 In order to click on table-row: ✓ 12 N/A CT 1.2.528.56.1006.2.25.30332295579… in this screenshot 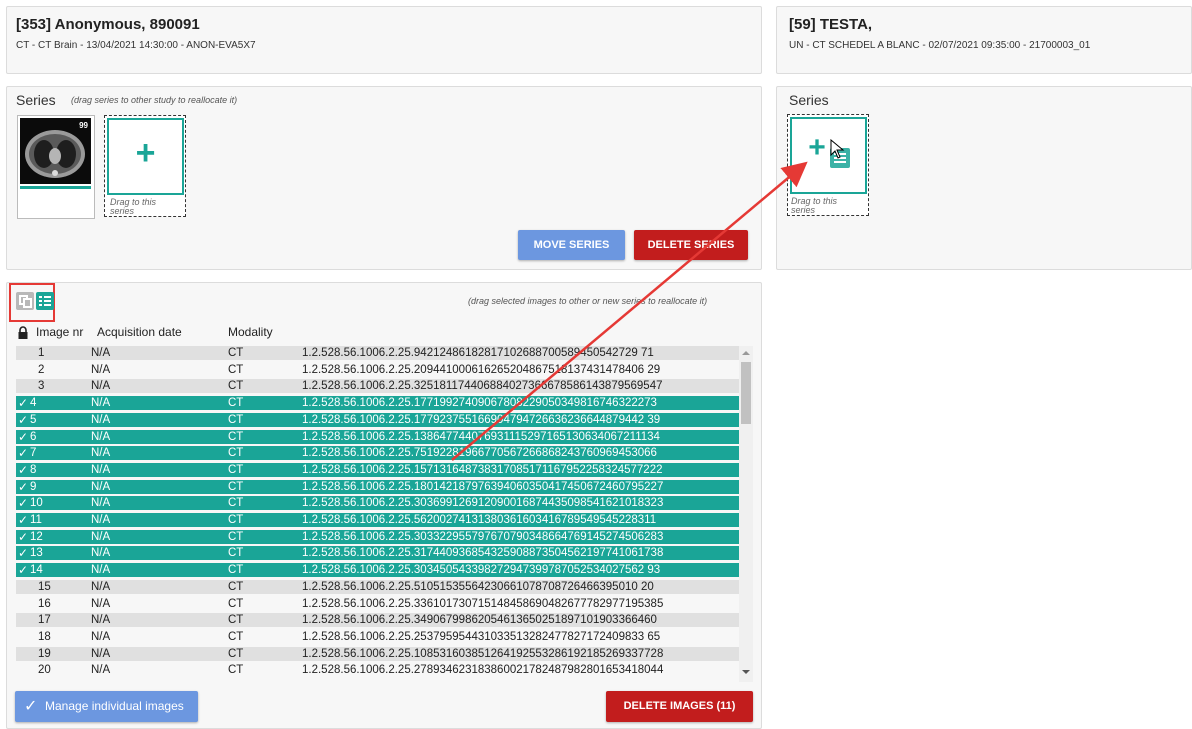, I will do `click(377, 536)`.